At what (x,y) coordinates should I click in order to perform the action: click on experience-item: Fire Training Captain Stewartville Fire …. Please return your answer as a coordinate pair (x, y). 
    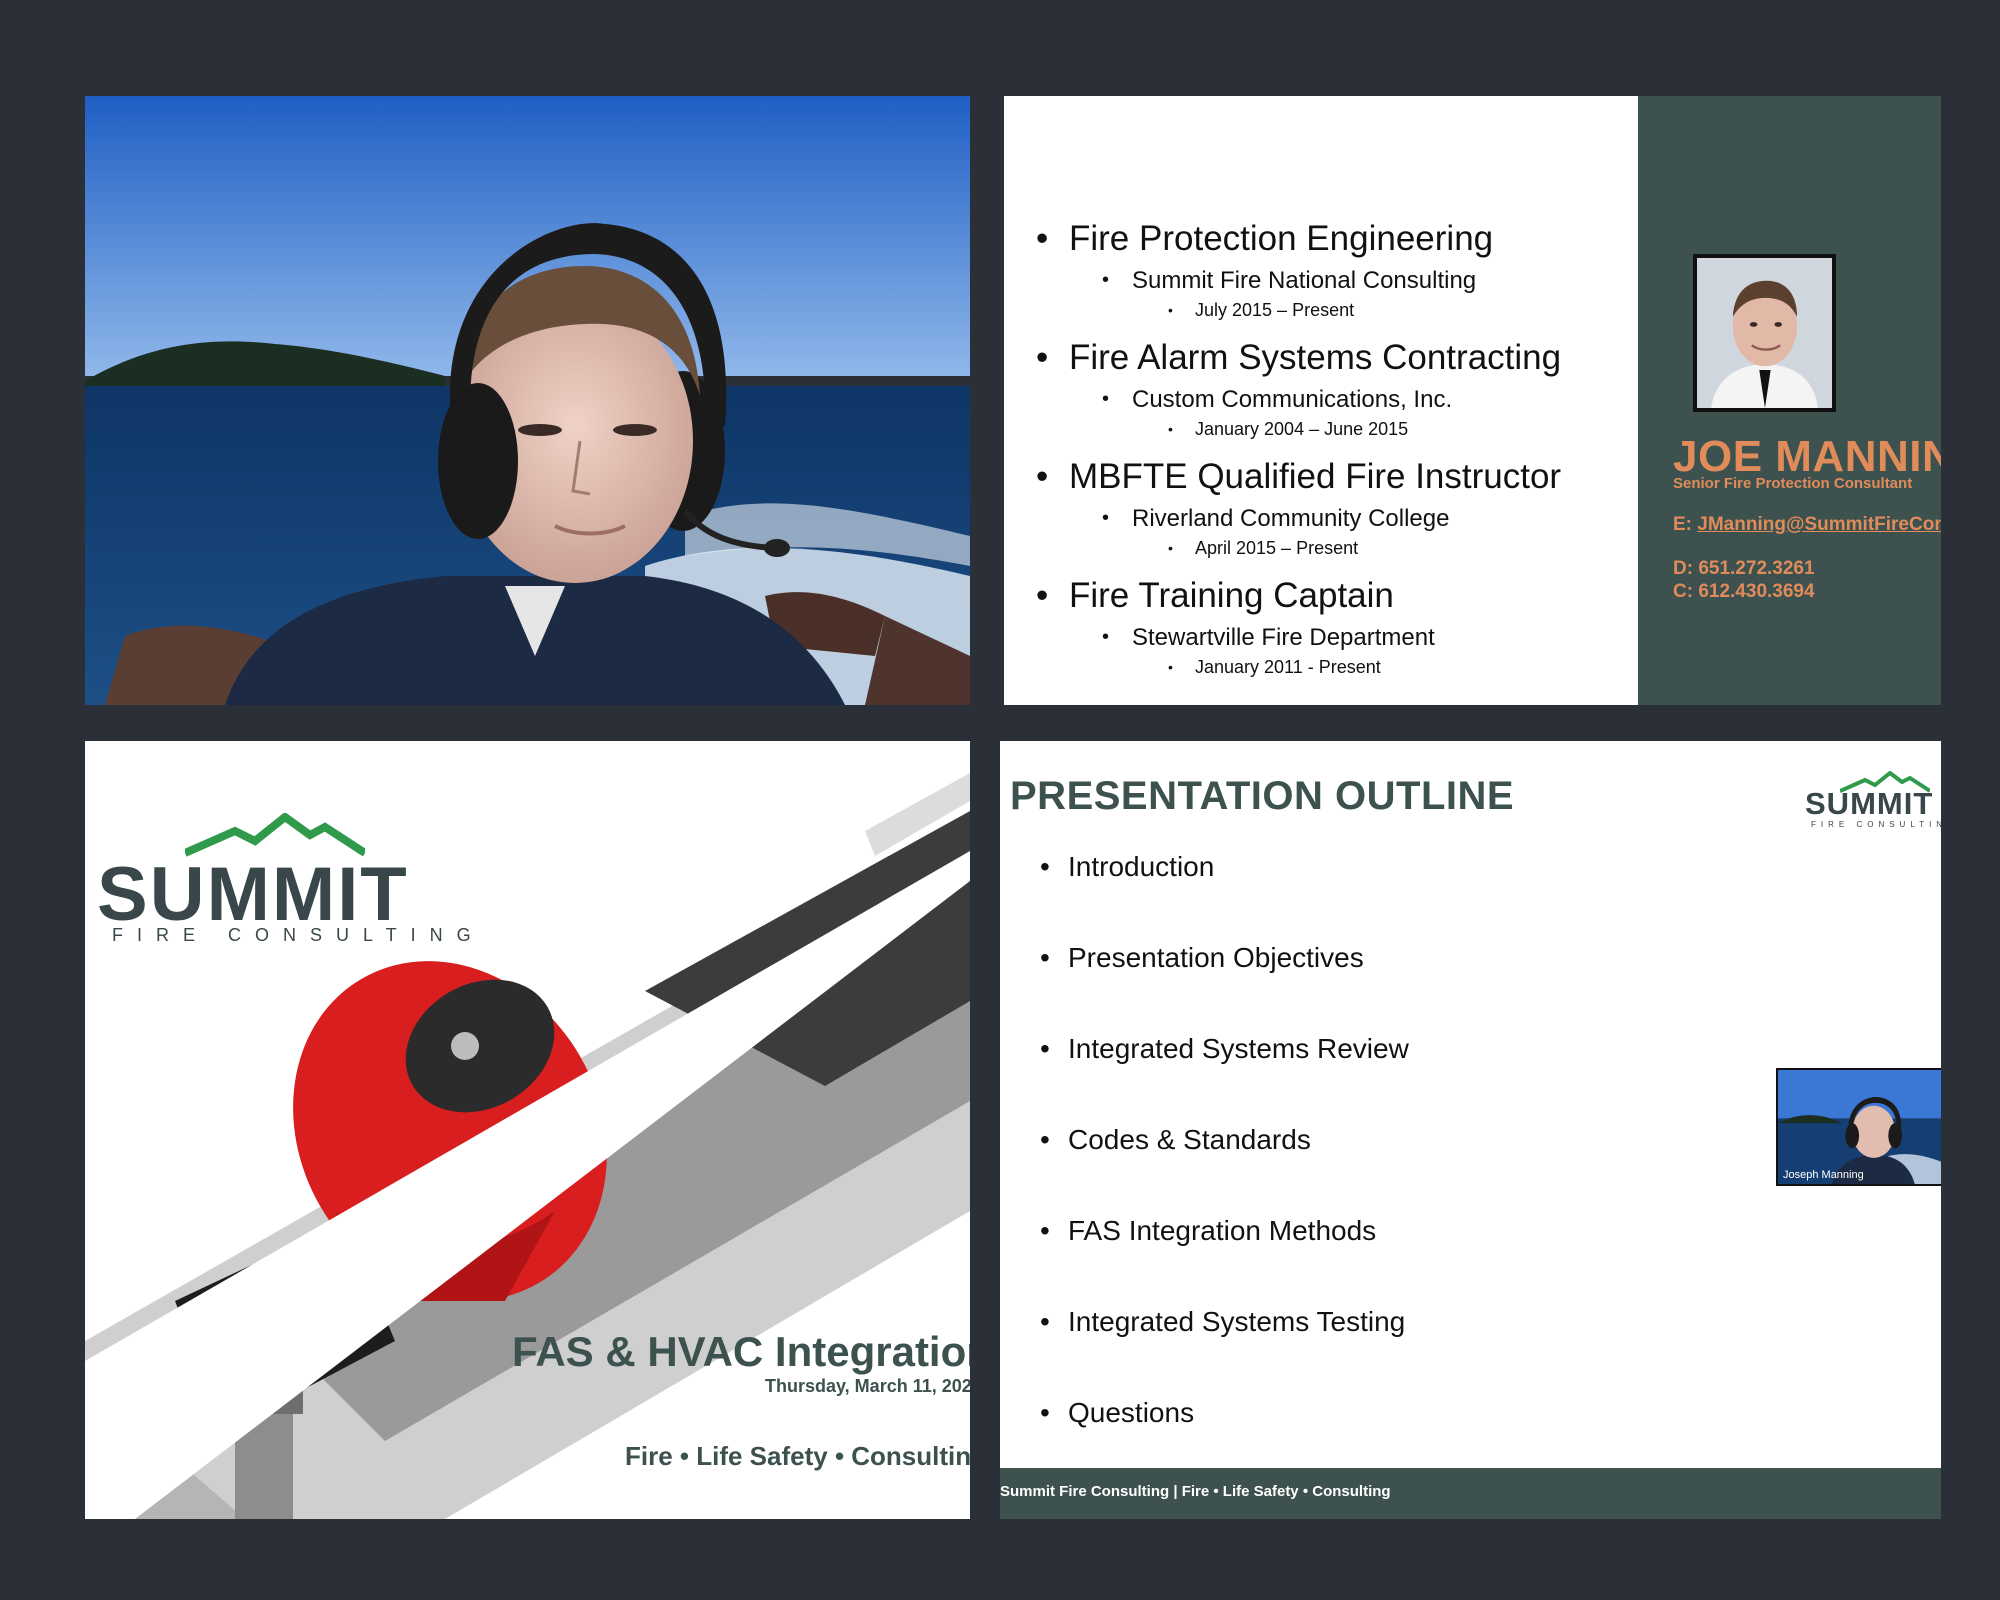
    Looking at the image, I should click on (1336, 627).